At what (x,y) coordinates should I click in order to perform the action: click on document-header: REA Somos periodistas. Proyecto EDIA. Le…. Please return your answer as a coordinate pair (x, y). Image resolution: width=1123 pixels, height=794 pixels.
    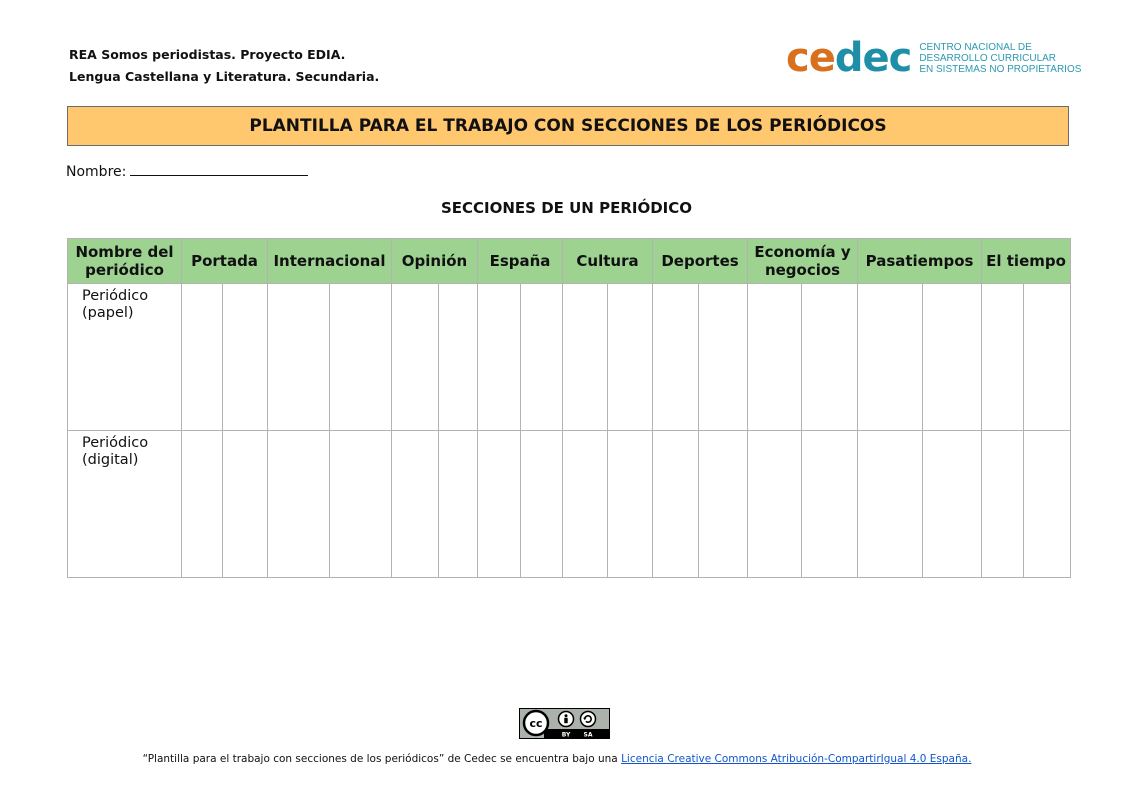
    Looking at the image, I should click on (224, 66).